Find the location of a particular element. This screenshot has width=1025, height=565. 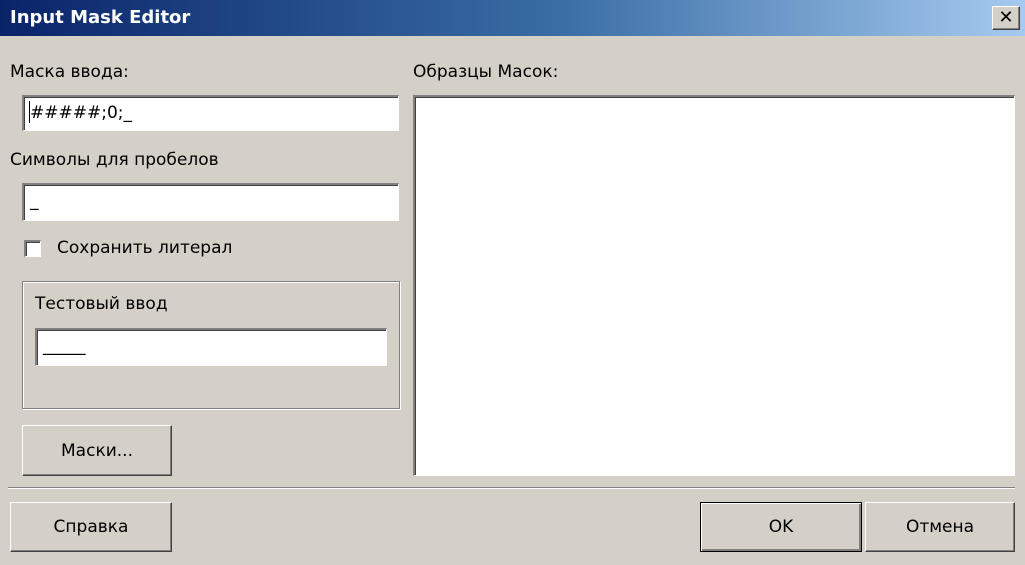

placeholder-chars-label: Символы для пробелов is located at coordinates (114, 160).